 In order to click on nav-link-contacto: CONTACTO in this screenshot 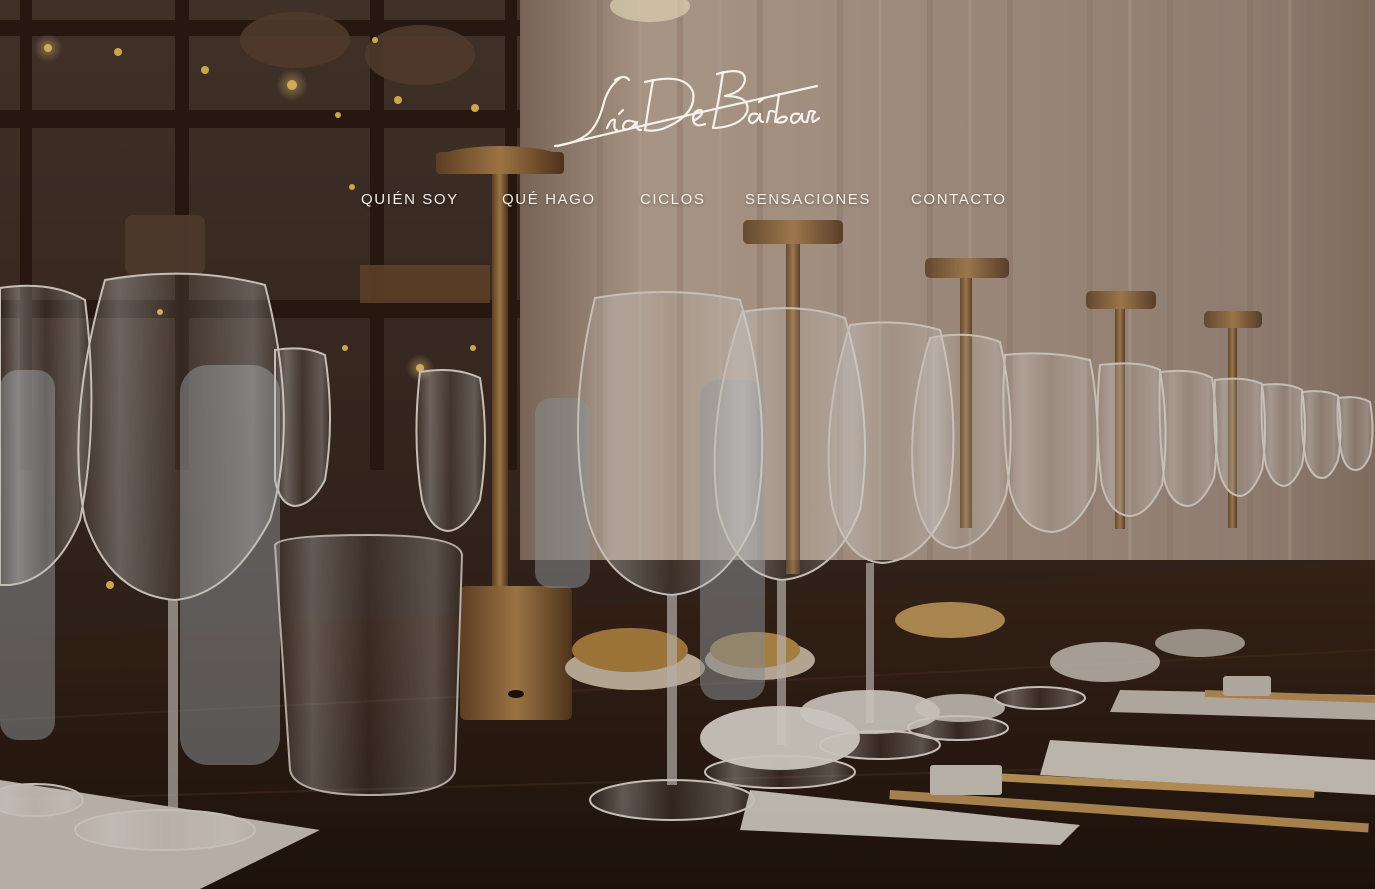, I will do `click(959, 199)`.